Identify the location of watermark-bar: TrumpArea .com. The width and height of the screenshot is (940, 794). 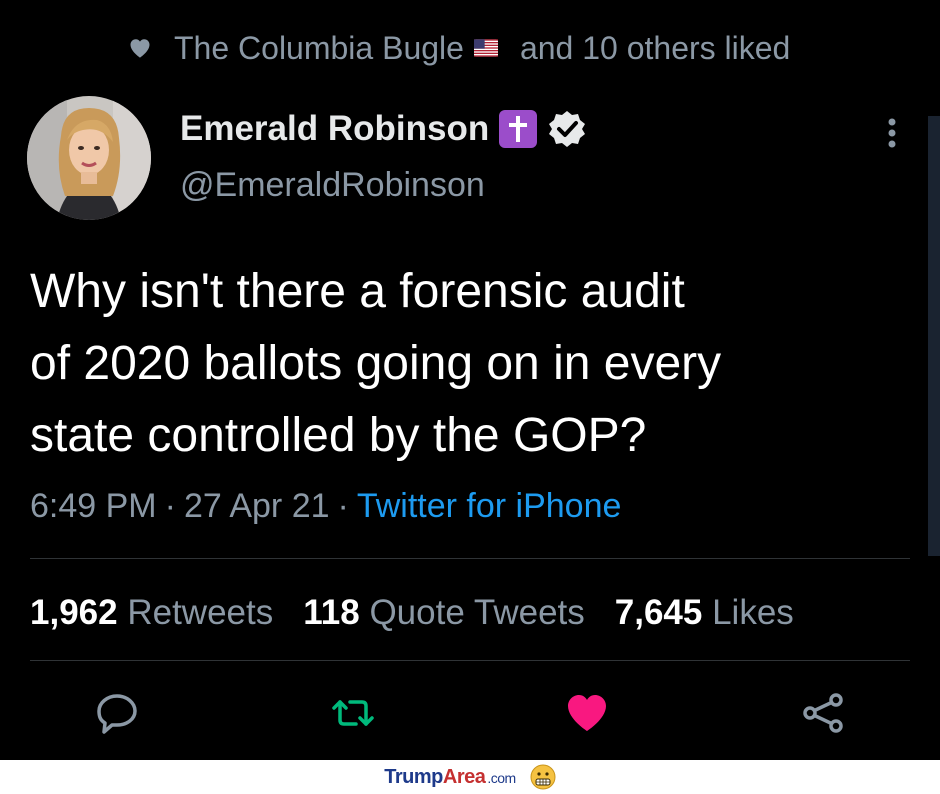
(470, 777).